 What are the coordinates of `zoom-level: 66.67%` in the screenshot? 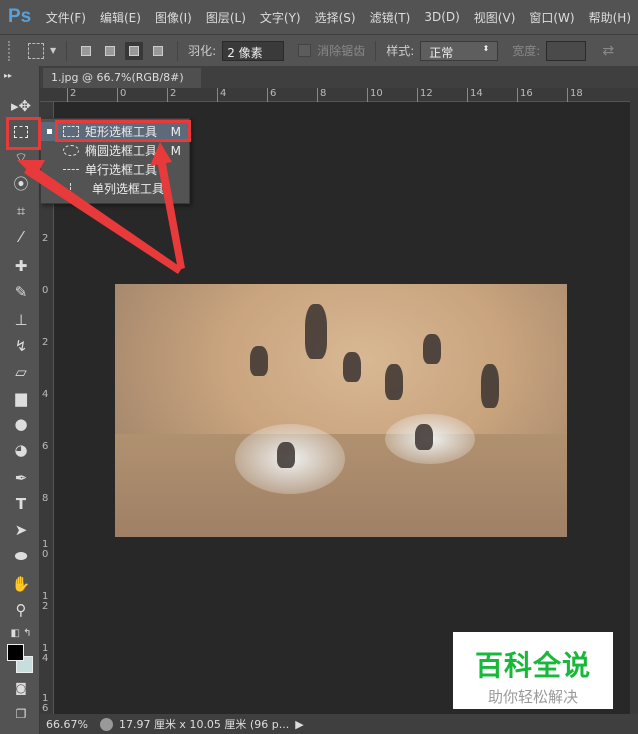 It's located at (67, 724).